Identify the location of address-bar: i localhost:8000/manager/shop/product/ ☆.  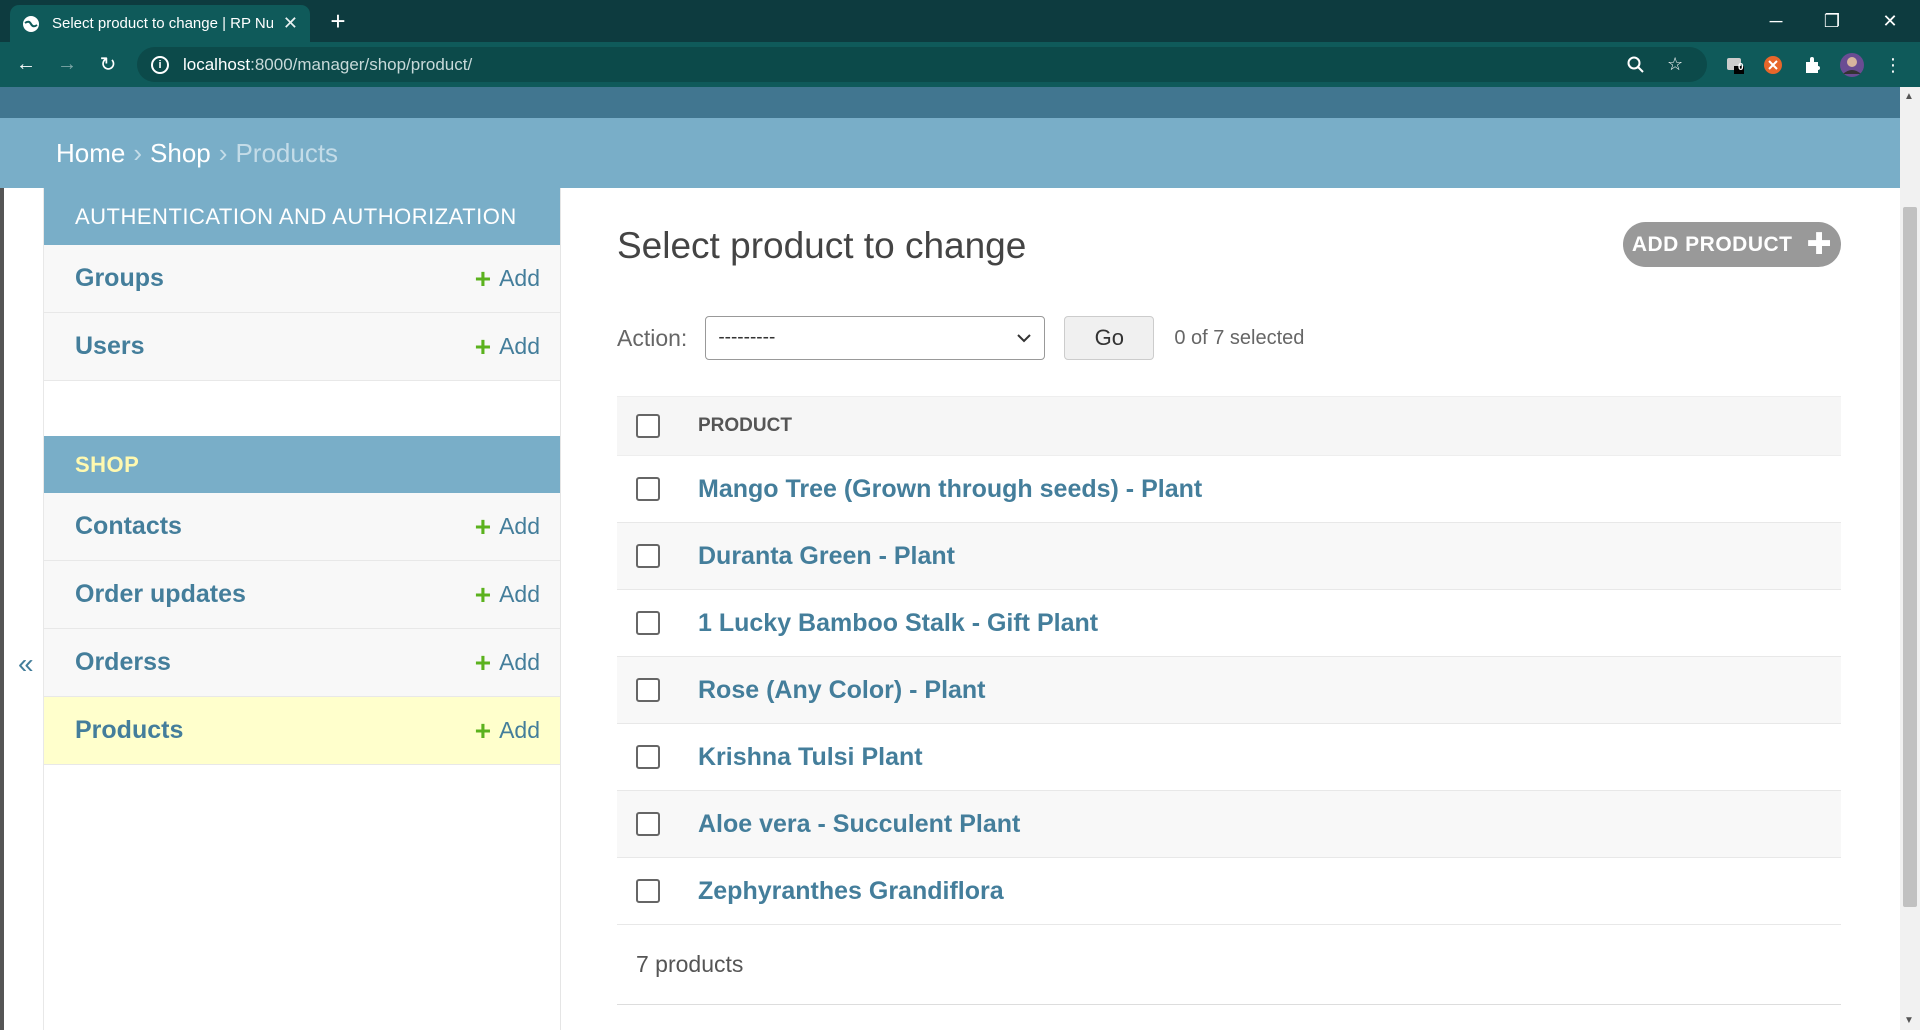
(922, 64).